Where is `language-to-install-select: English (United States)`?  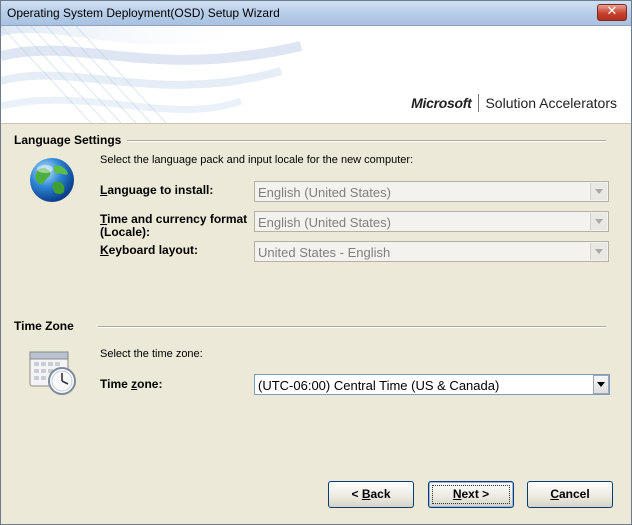
language-to-install-select: English (United States) is located at coordinates (431, 191).